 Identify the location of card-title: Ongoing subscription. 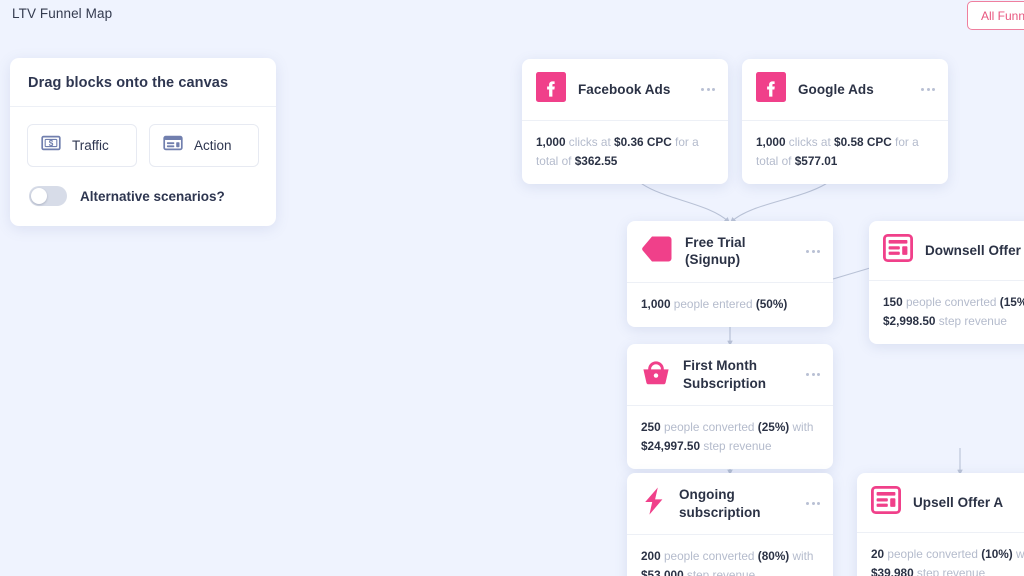
(720, 503).